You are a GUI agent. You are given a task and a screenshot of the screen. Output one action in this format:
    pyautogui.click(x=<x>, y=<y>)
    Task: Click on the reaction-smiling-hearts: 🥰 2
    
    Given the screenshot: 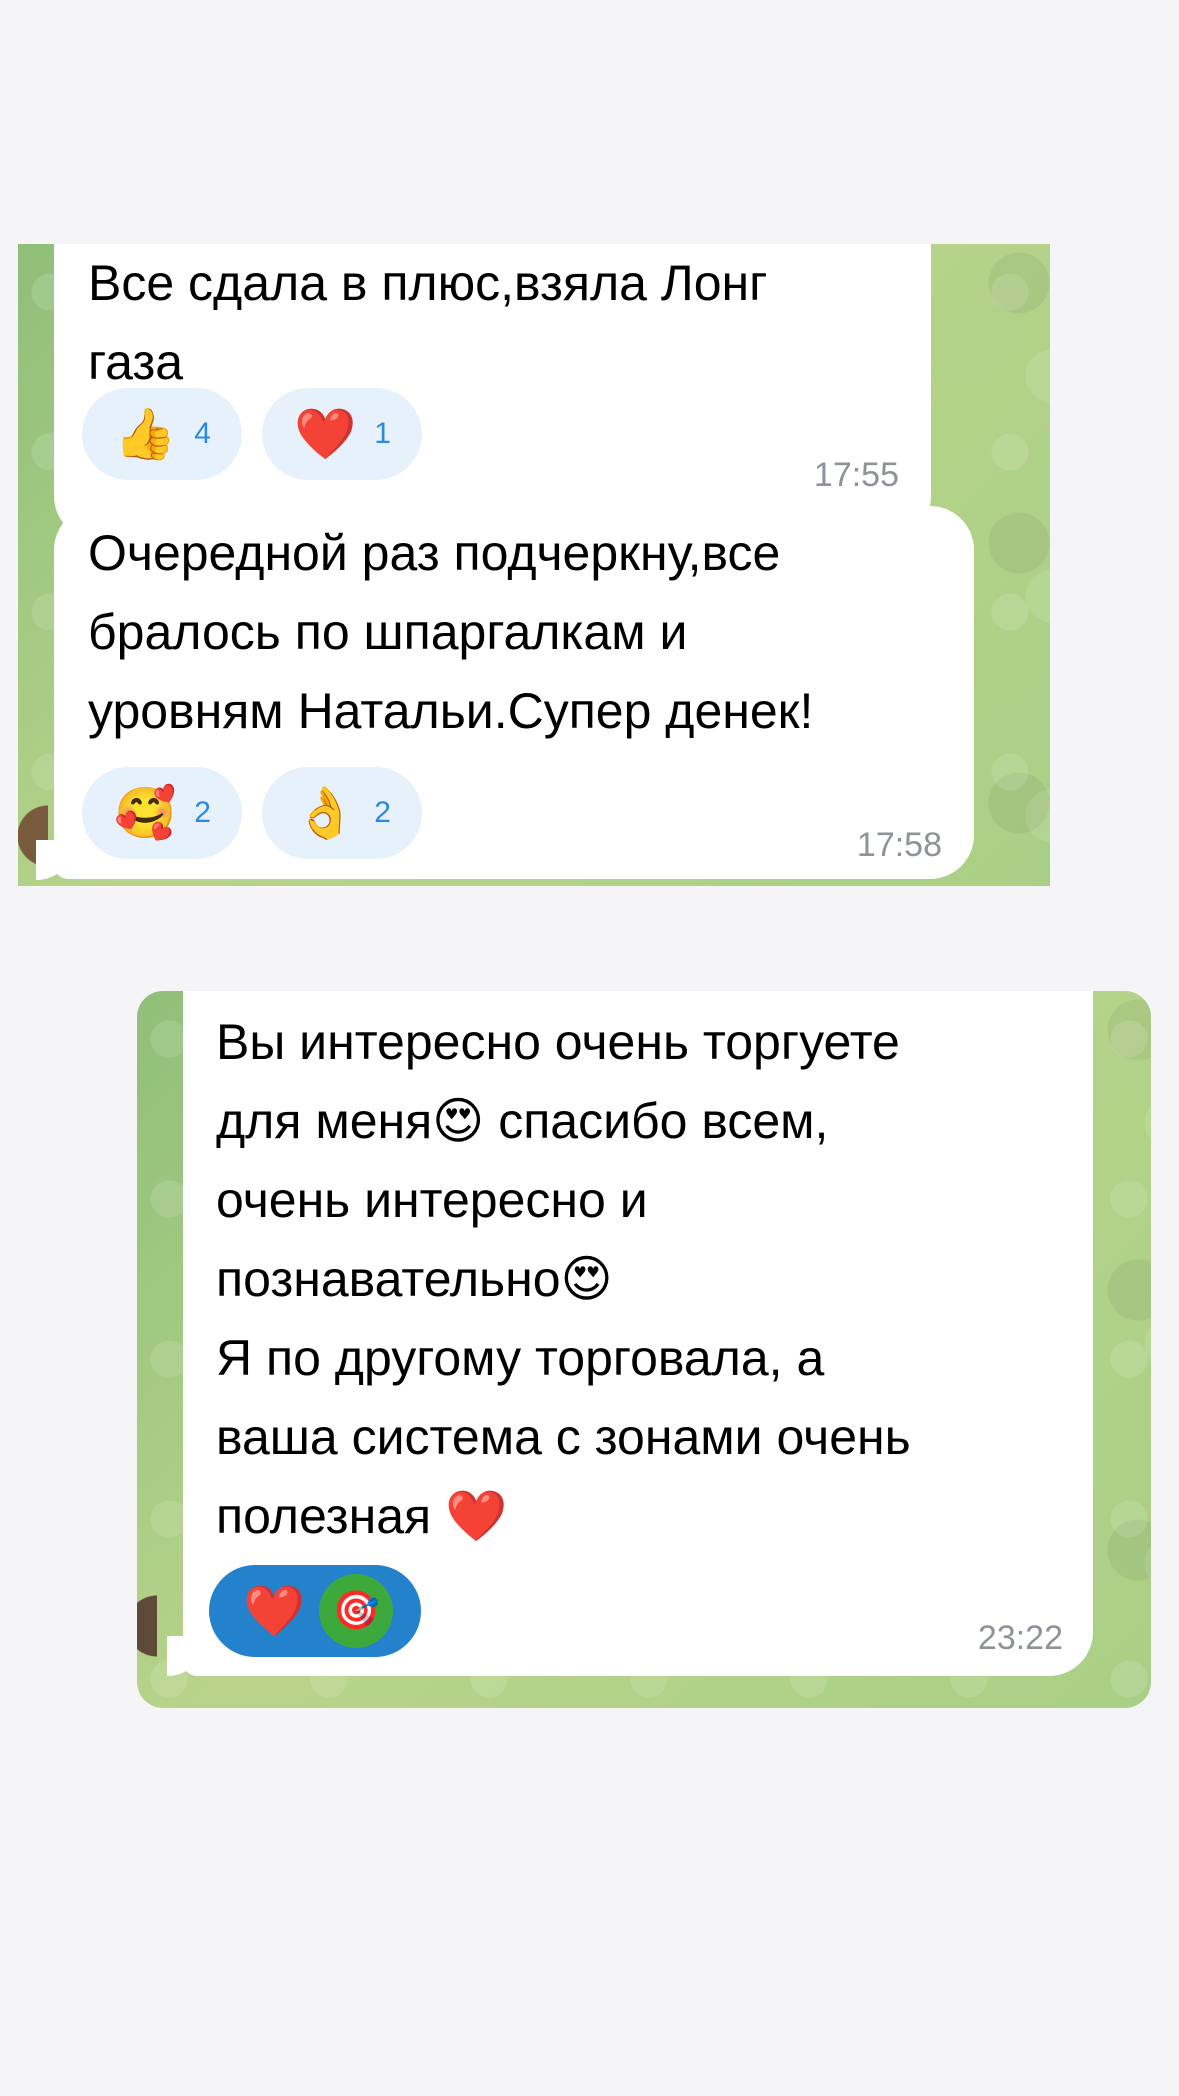 What is the action you would take?
    pyautogui.click(x=162, y=813)
    